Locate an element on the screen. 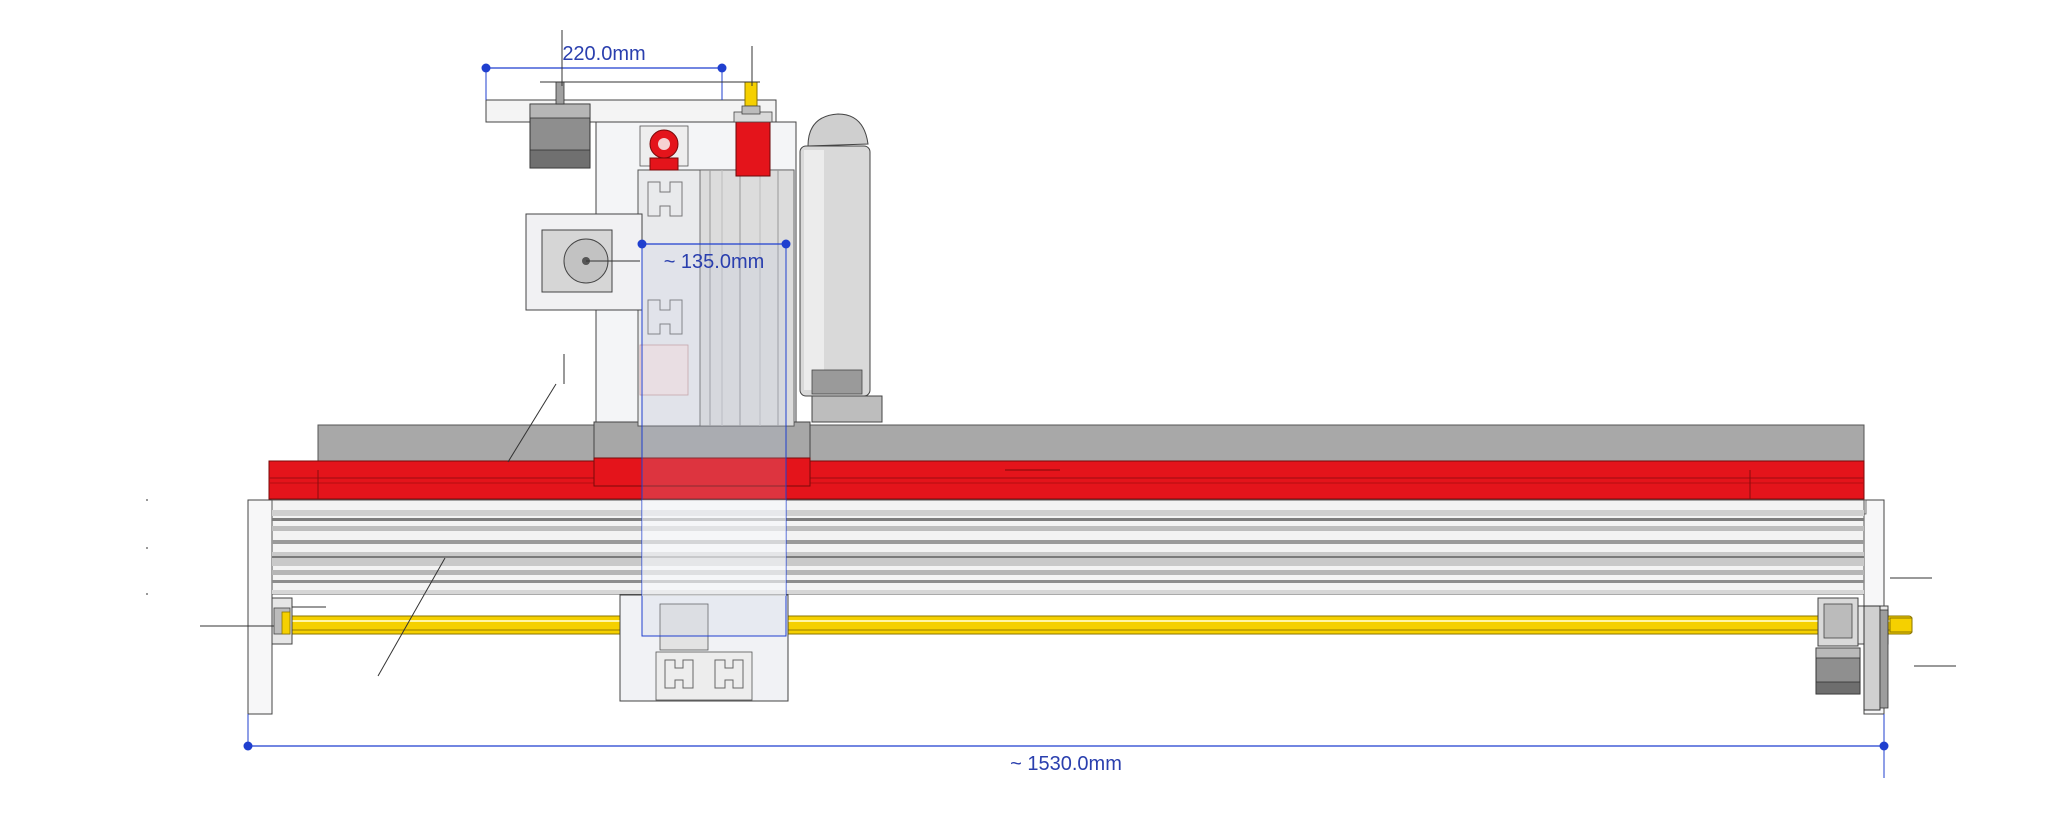 The width and height of the screenshot is (2048, 840). dimension-top-width-label: 220.0mm is located at coordinates (603, 54).